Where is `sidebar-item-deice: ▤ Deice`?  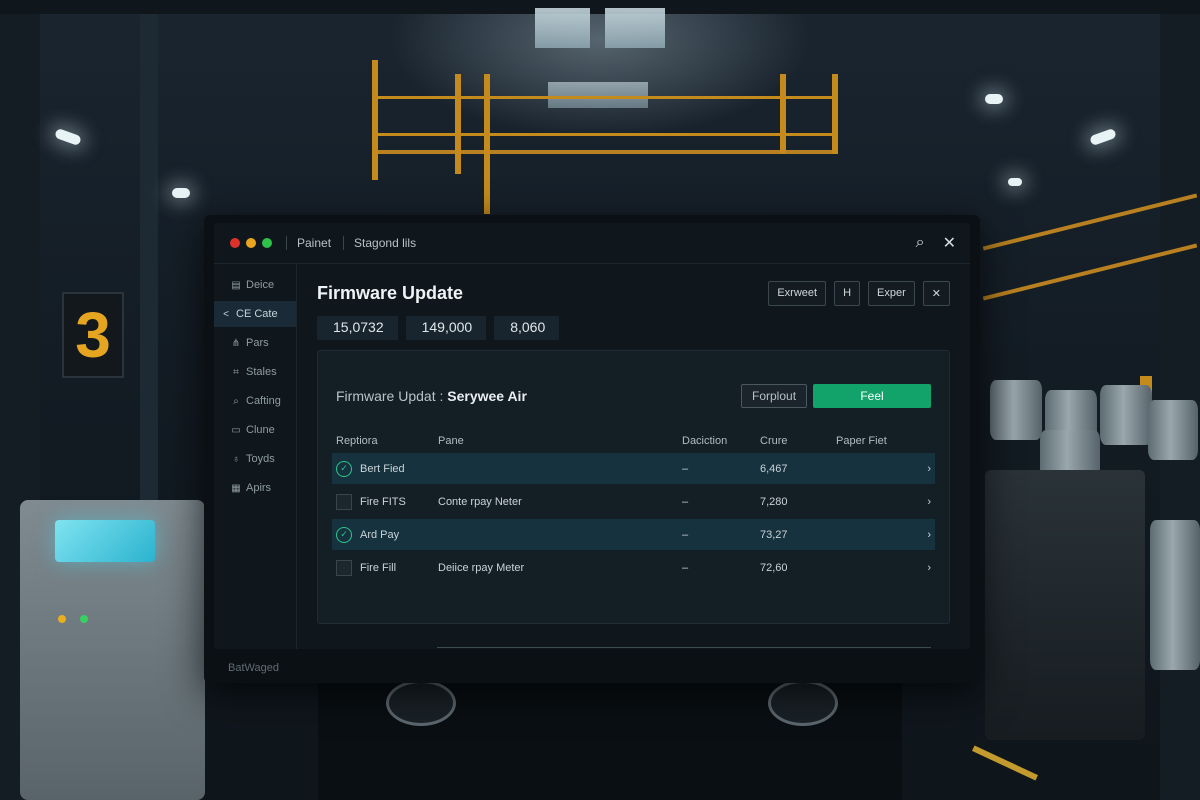
sidebar-item-deice: ▤ Deice is located at coordinates (255, 285).